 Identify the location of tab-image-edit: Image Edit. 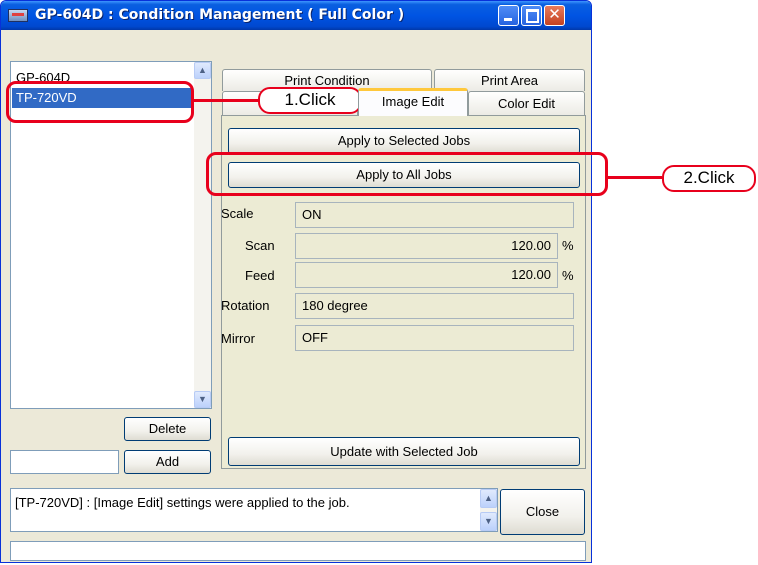
(413, 102).